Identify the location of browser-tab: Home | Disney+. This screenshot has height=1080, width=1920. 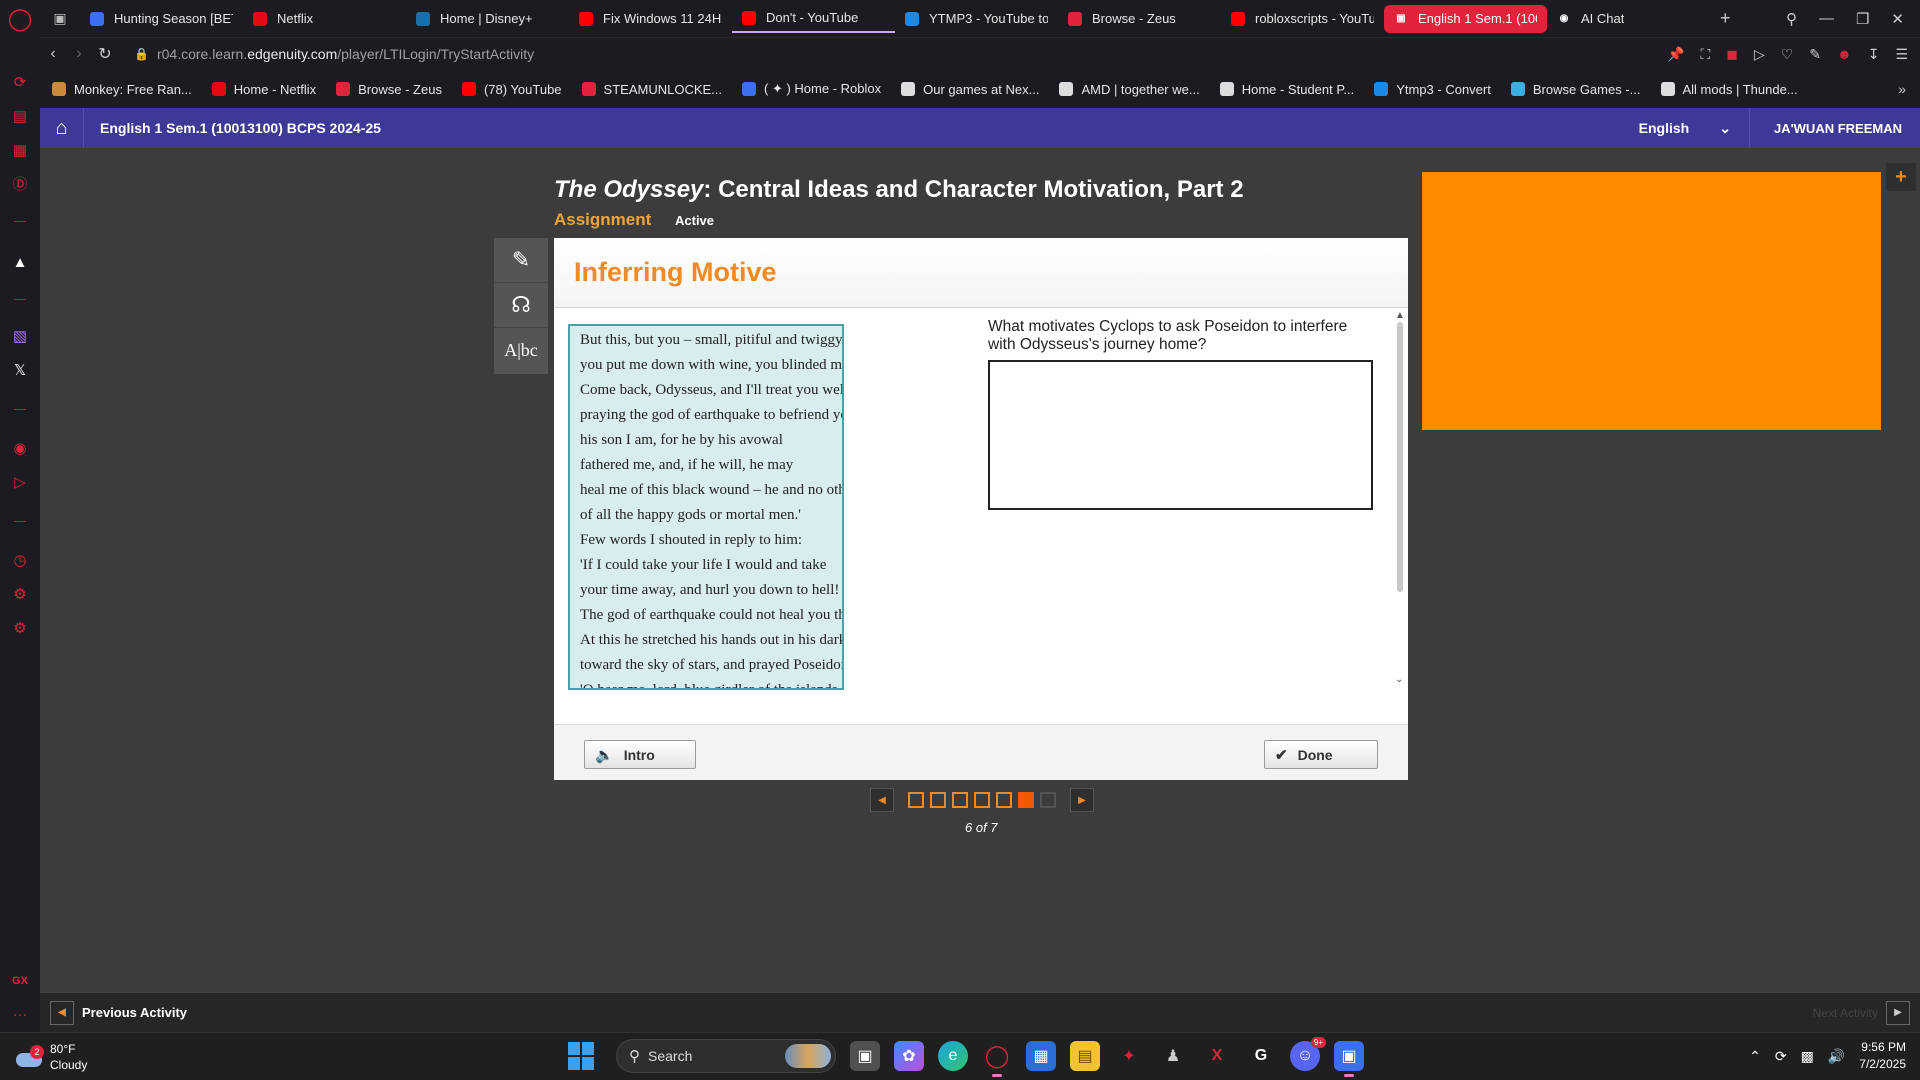
(487, 19).